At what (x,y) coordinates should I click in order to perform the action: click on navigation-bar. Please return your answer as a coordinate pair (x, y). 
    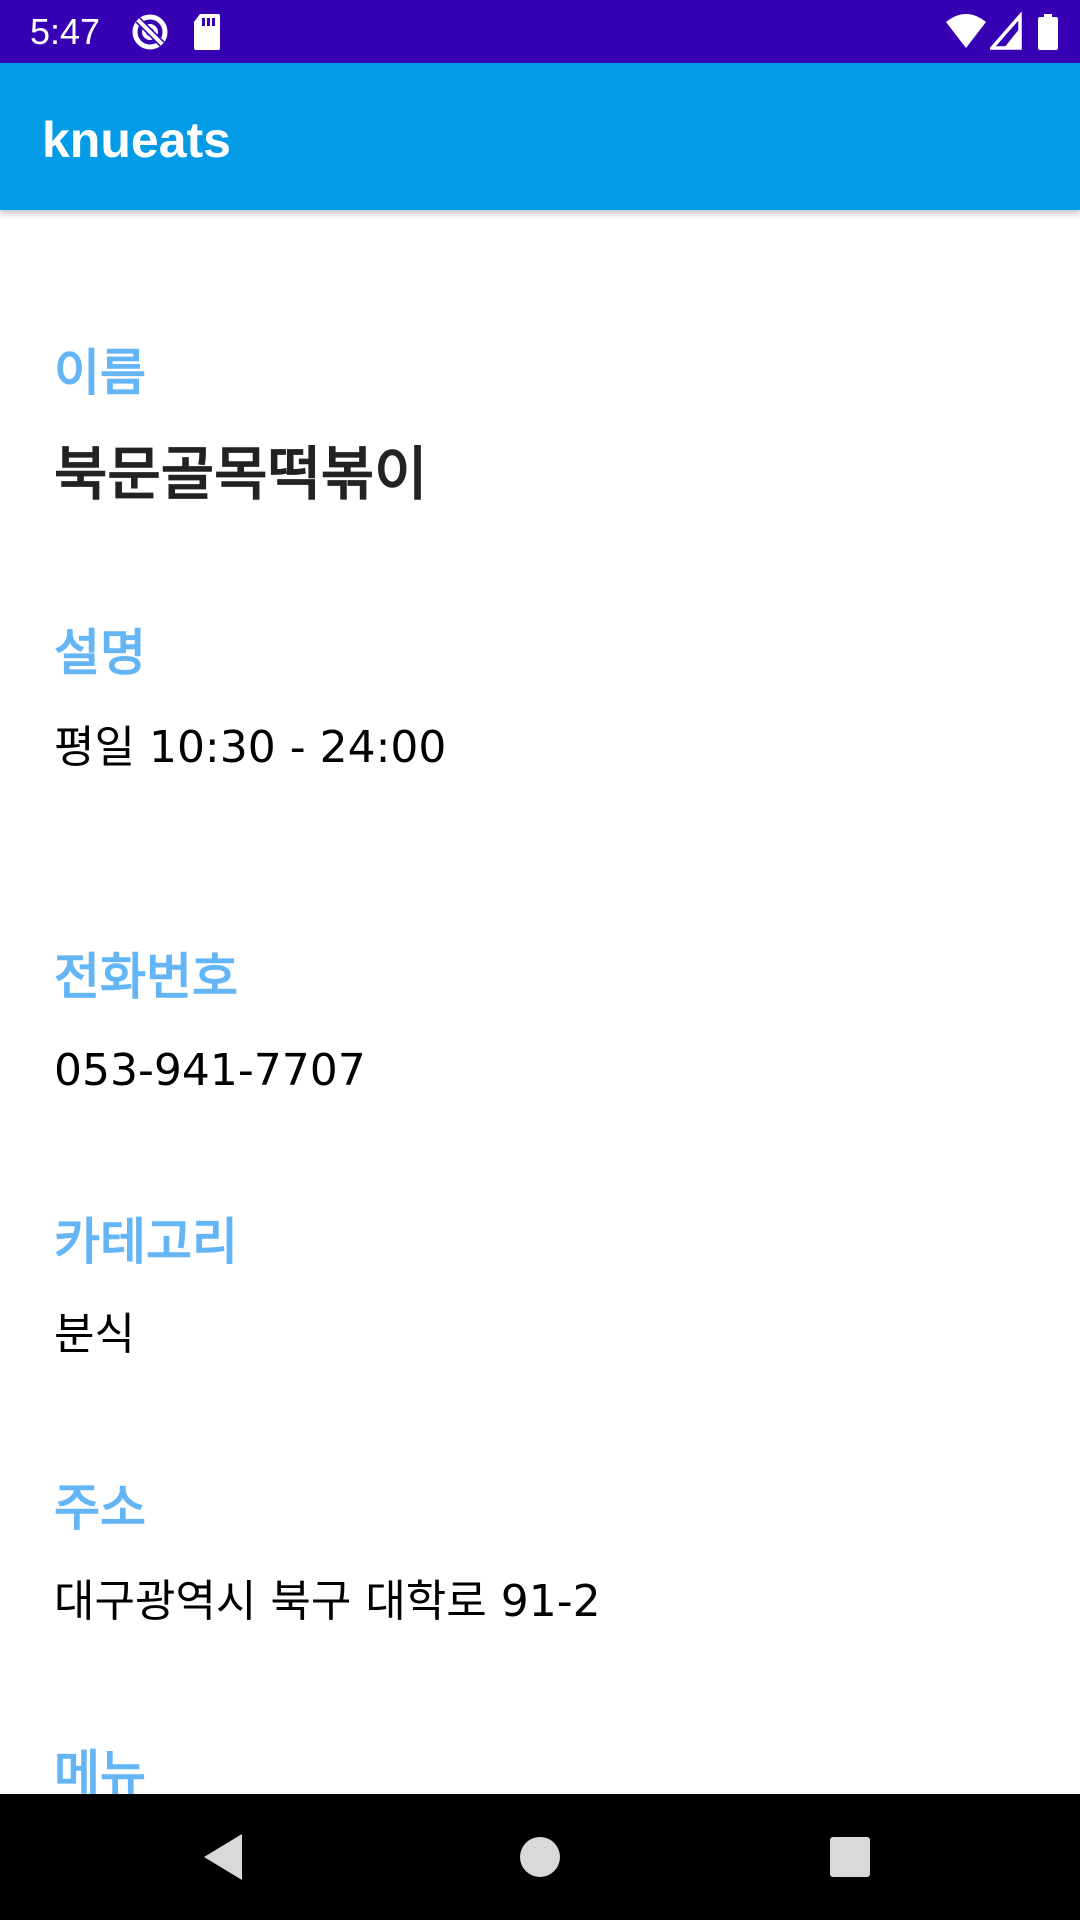
    Looking at the image, I should click on (540, 1857).